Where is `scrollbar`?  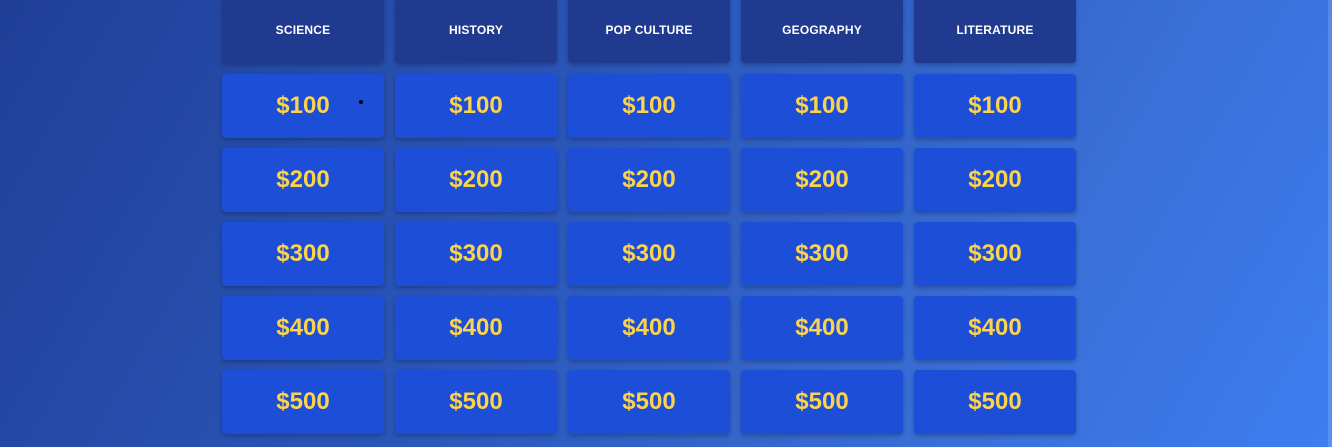 scrollbar is located at coordinates (1330, 223).